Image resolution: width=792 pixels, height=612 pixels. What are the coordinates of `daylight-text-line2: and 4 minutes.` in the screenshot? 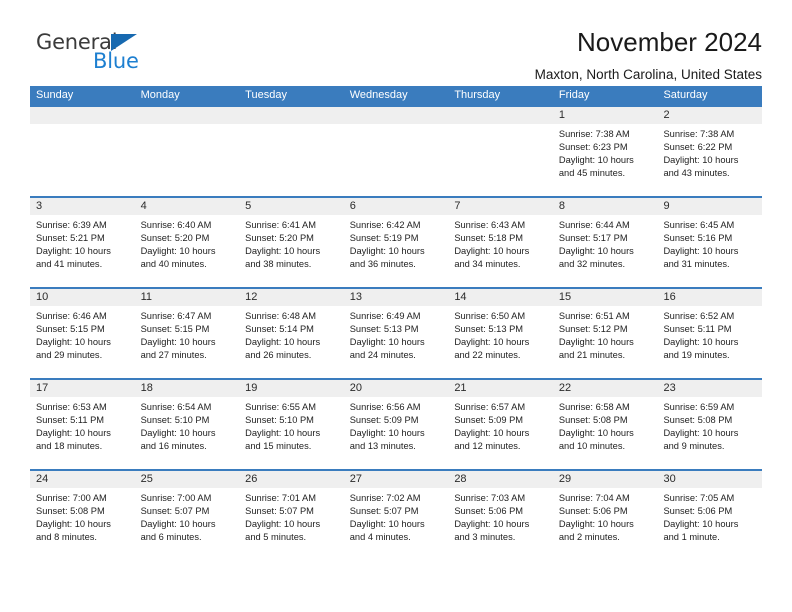 It's located at (380, 537).